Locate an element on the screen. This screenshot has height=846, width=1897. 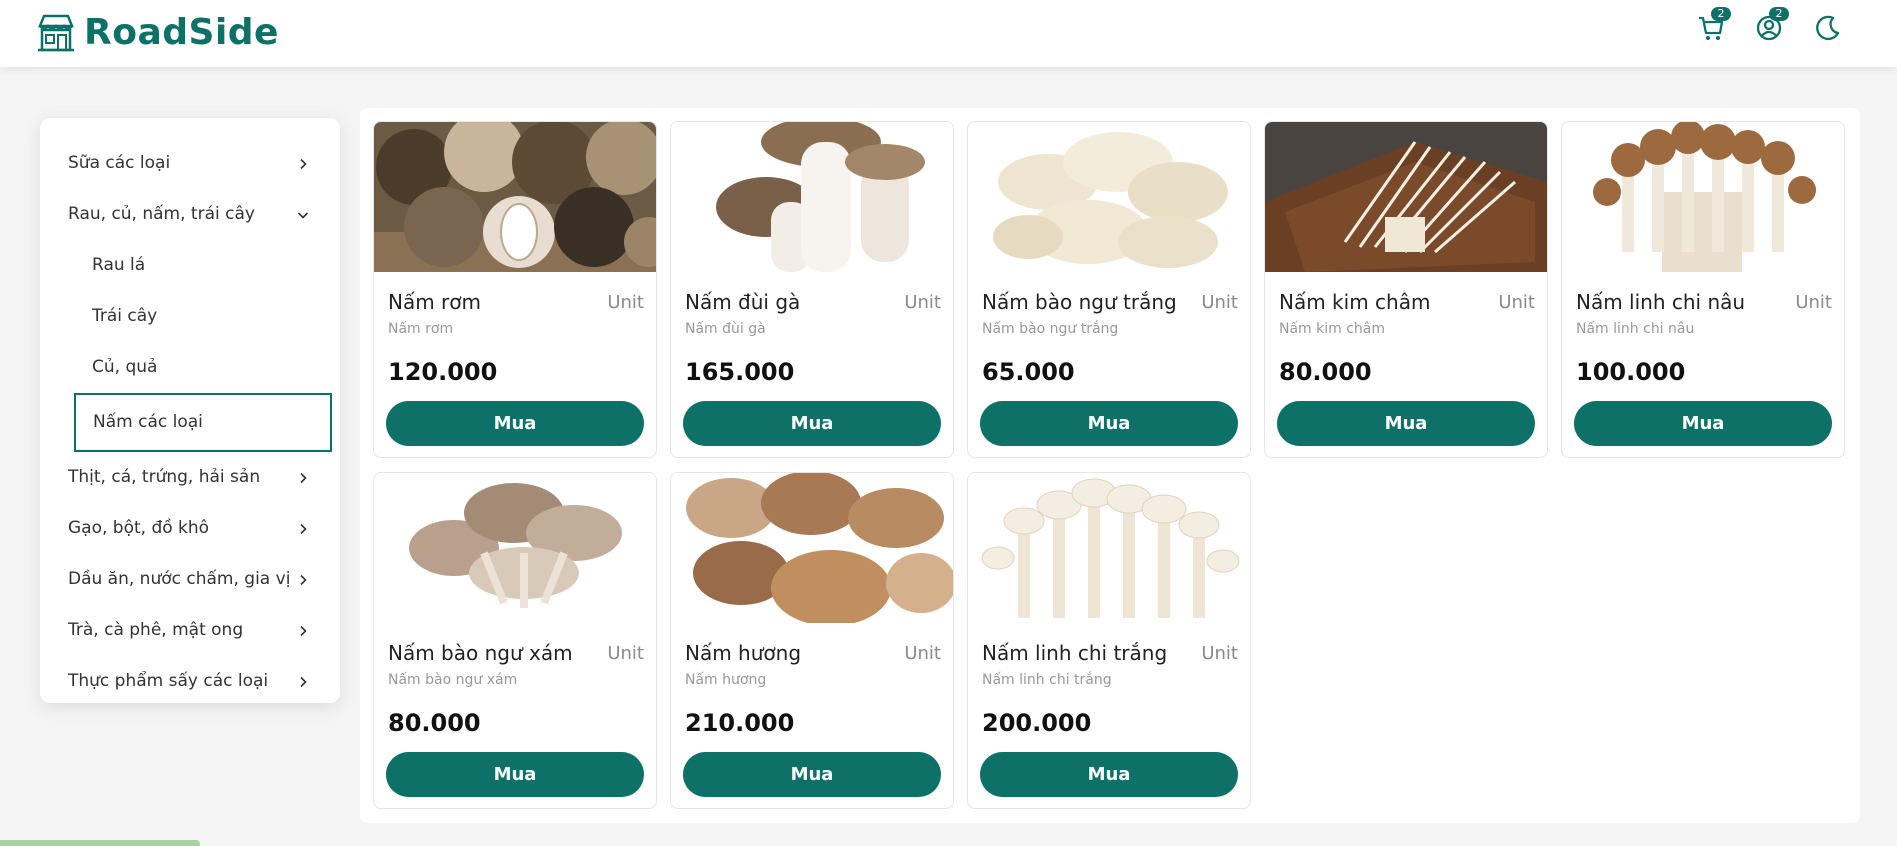
product-name: Nấm rơm is located at coordinates (434, 302).